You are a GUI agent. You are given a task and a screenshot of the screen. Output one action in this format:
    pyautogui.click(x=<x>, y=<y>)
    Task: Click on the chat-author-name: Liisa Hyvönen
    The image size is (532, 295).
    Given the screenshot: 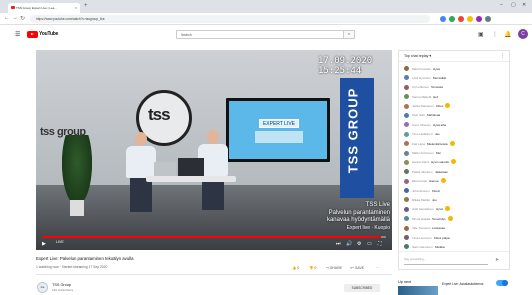 What is the action you would take?
    pyautogui.click(x=421, y=78)
    